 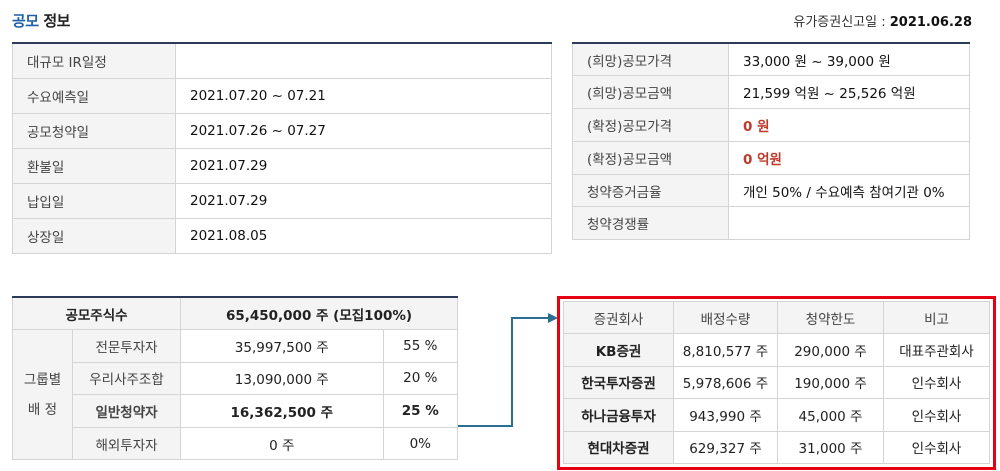 I want to click on pricing-label: 청약경쟁률, so click(x=650, y=223).